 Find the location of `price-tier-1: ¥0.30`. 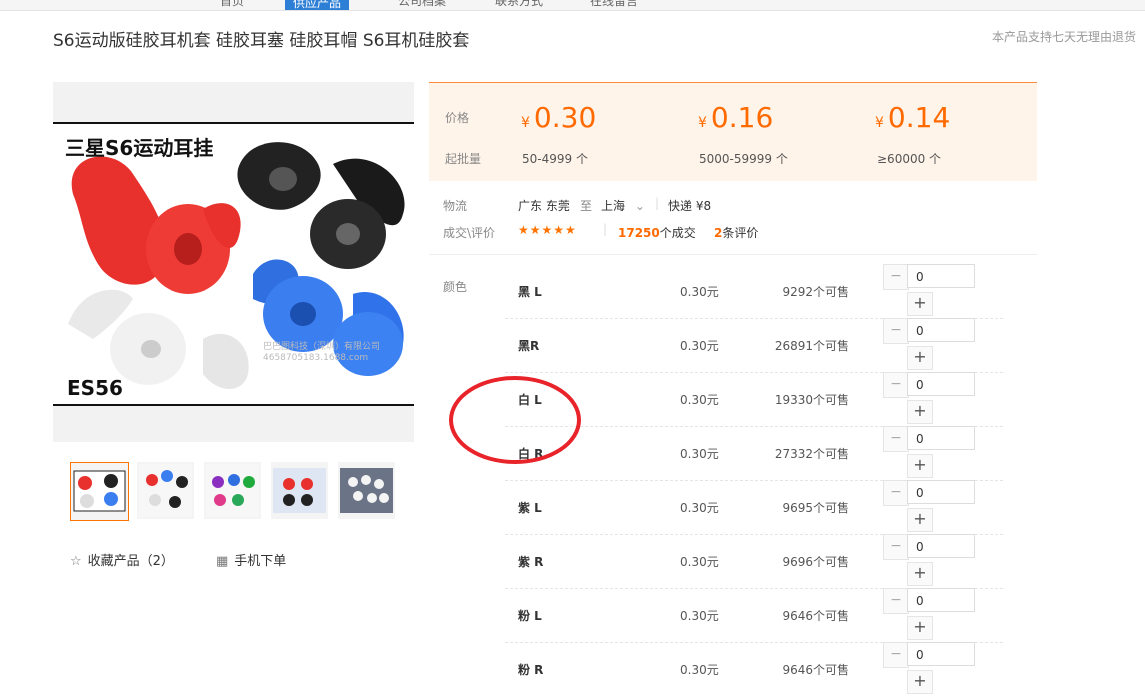

price-tier-1: ¥0.30 is located at coordinates (559, 117).